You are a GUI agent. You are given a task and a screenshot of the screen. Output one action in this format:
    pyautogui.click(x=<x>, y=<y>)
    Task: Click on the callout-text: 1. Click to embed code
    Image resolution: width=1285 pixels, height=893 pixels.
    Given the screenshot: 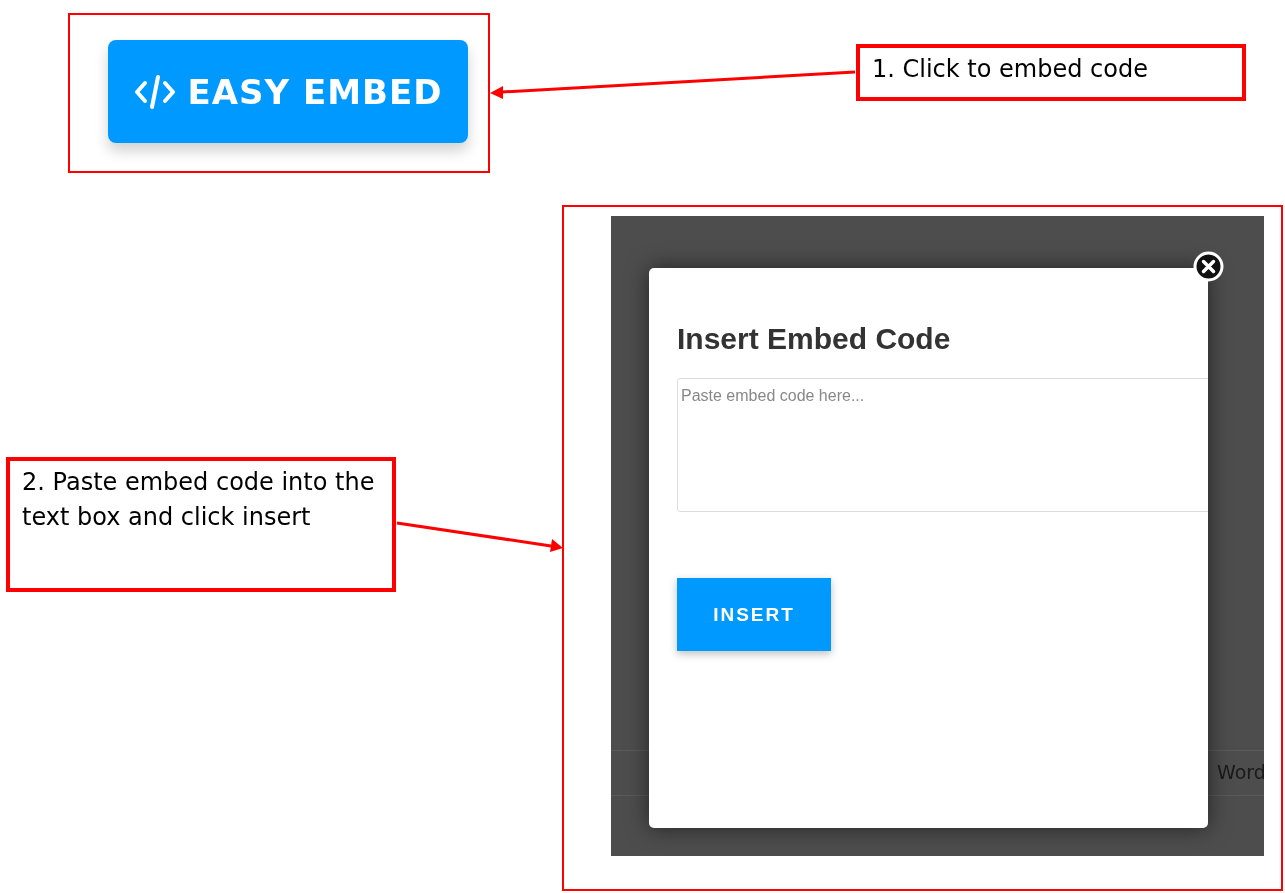 What is the action you would take?
    pyautogui.click(x=1051, y=72)
    